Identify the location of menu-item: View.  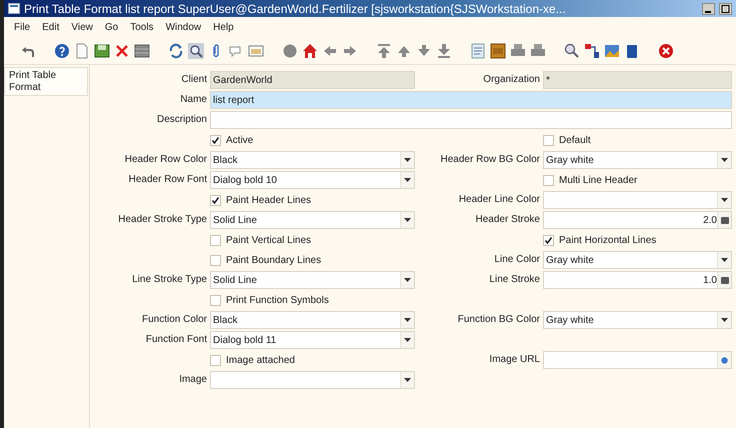
(82, 27).